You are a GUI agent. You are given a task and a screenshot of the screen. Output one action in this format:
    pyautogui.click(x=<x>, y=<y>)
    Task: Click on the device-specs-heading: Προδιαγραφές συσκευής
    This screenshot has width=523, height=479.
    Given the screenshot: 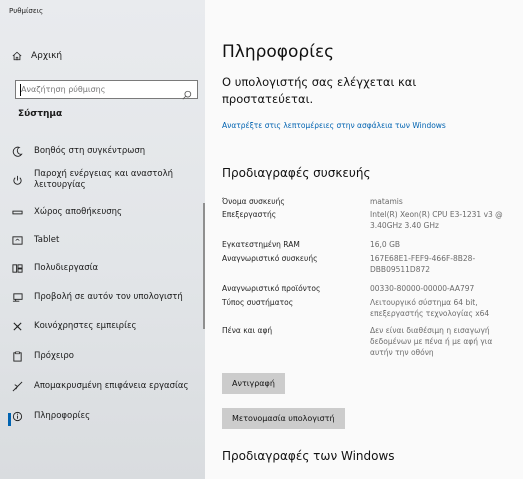 What is the action you would take?
    pyautogui.click(x=296, y=173)
    